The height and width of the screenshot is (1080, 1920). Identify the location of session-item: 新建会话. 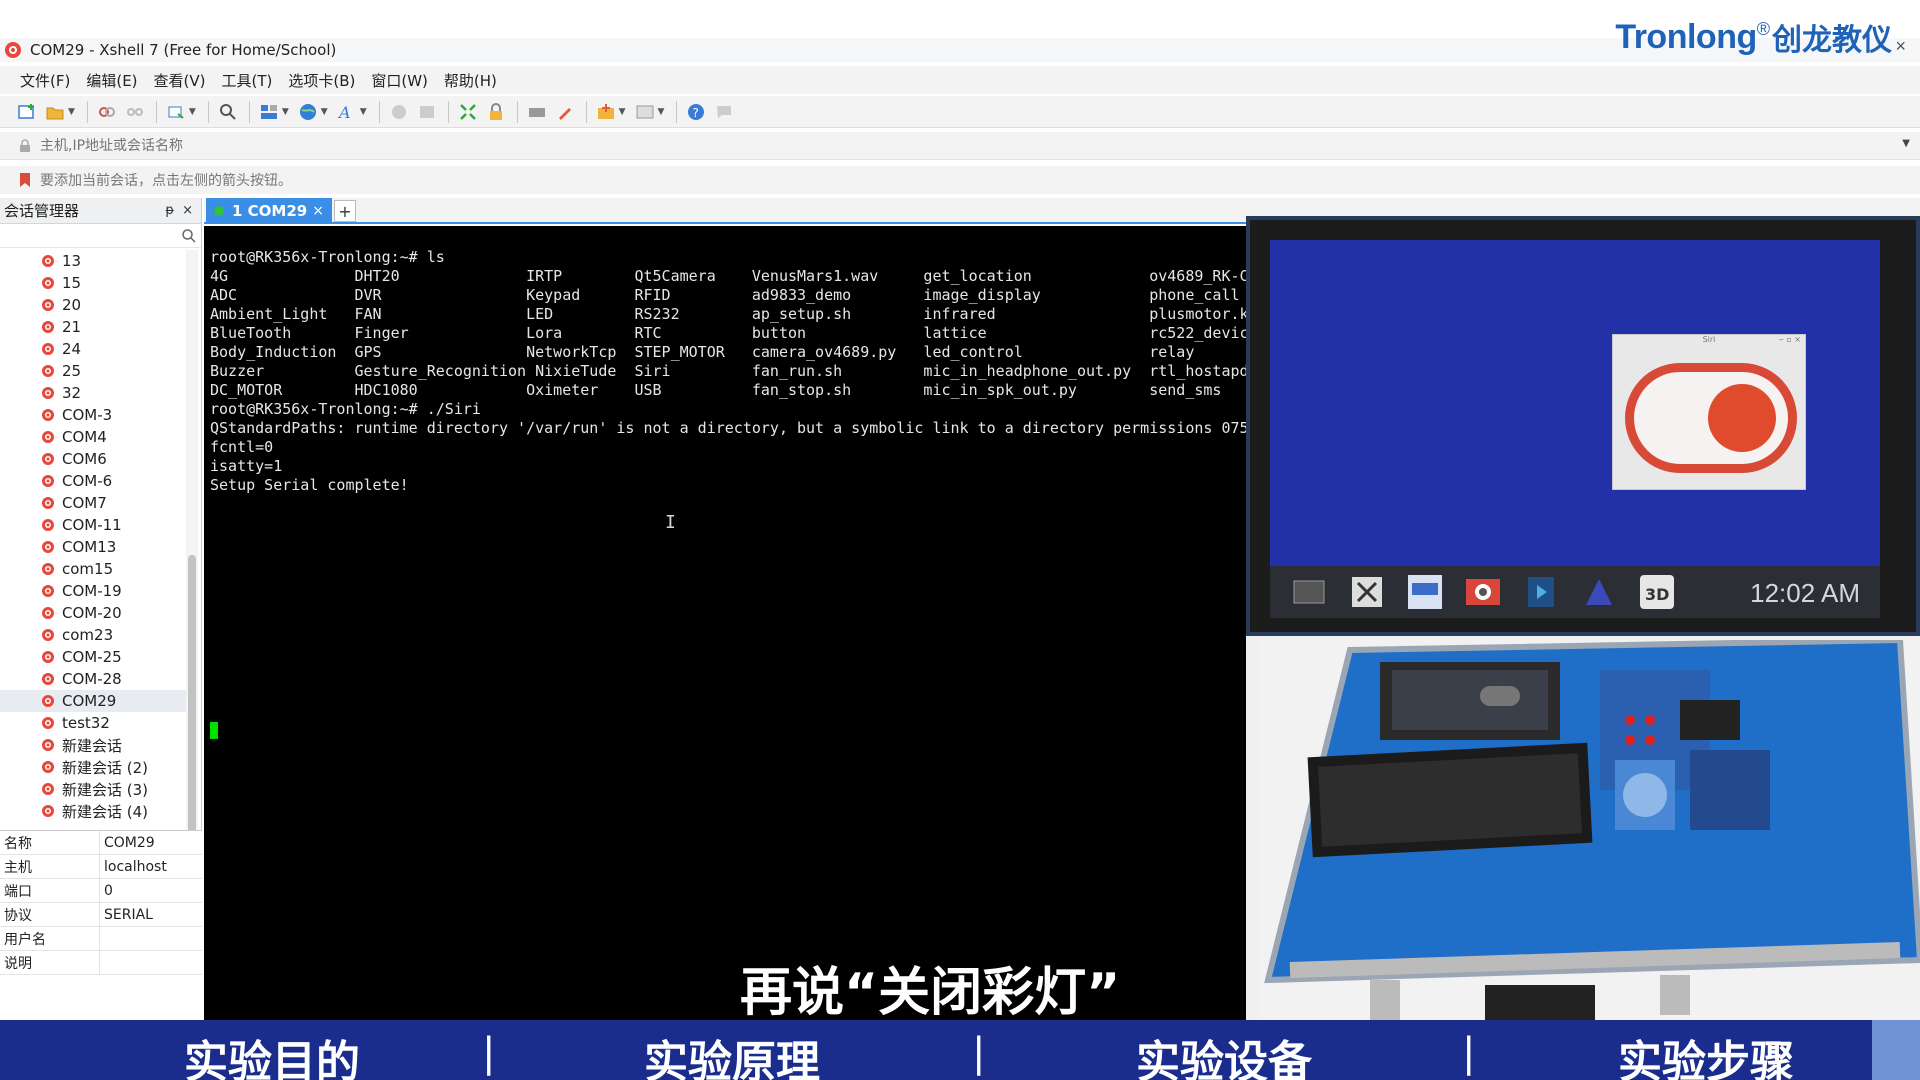
(93, 745).